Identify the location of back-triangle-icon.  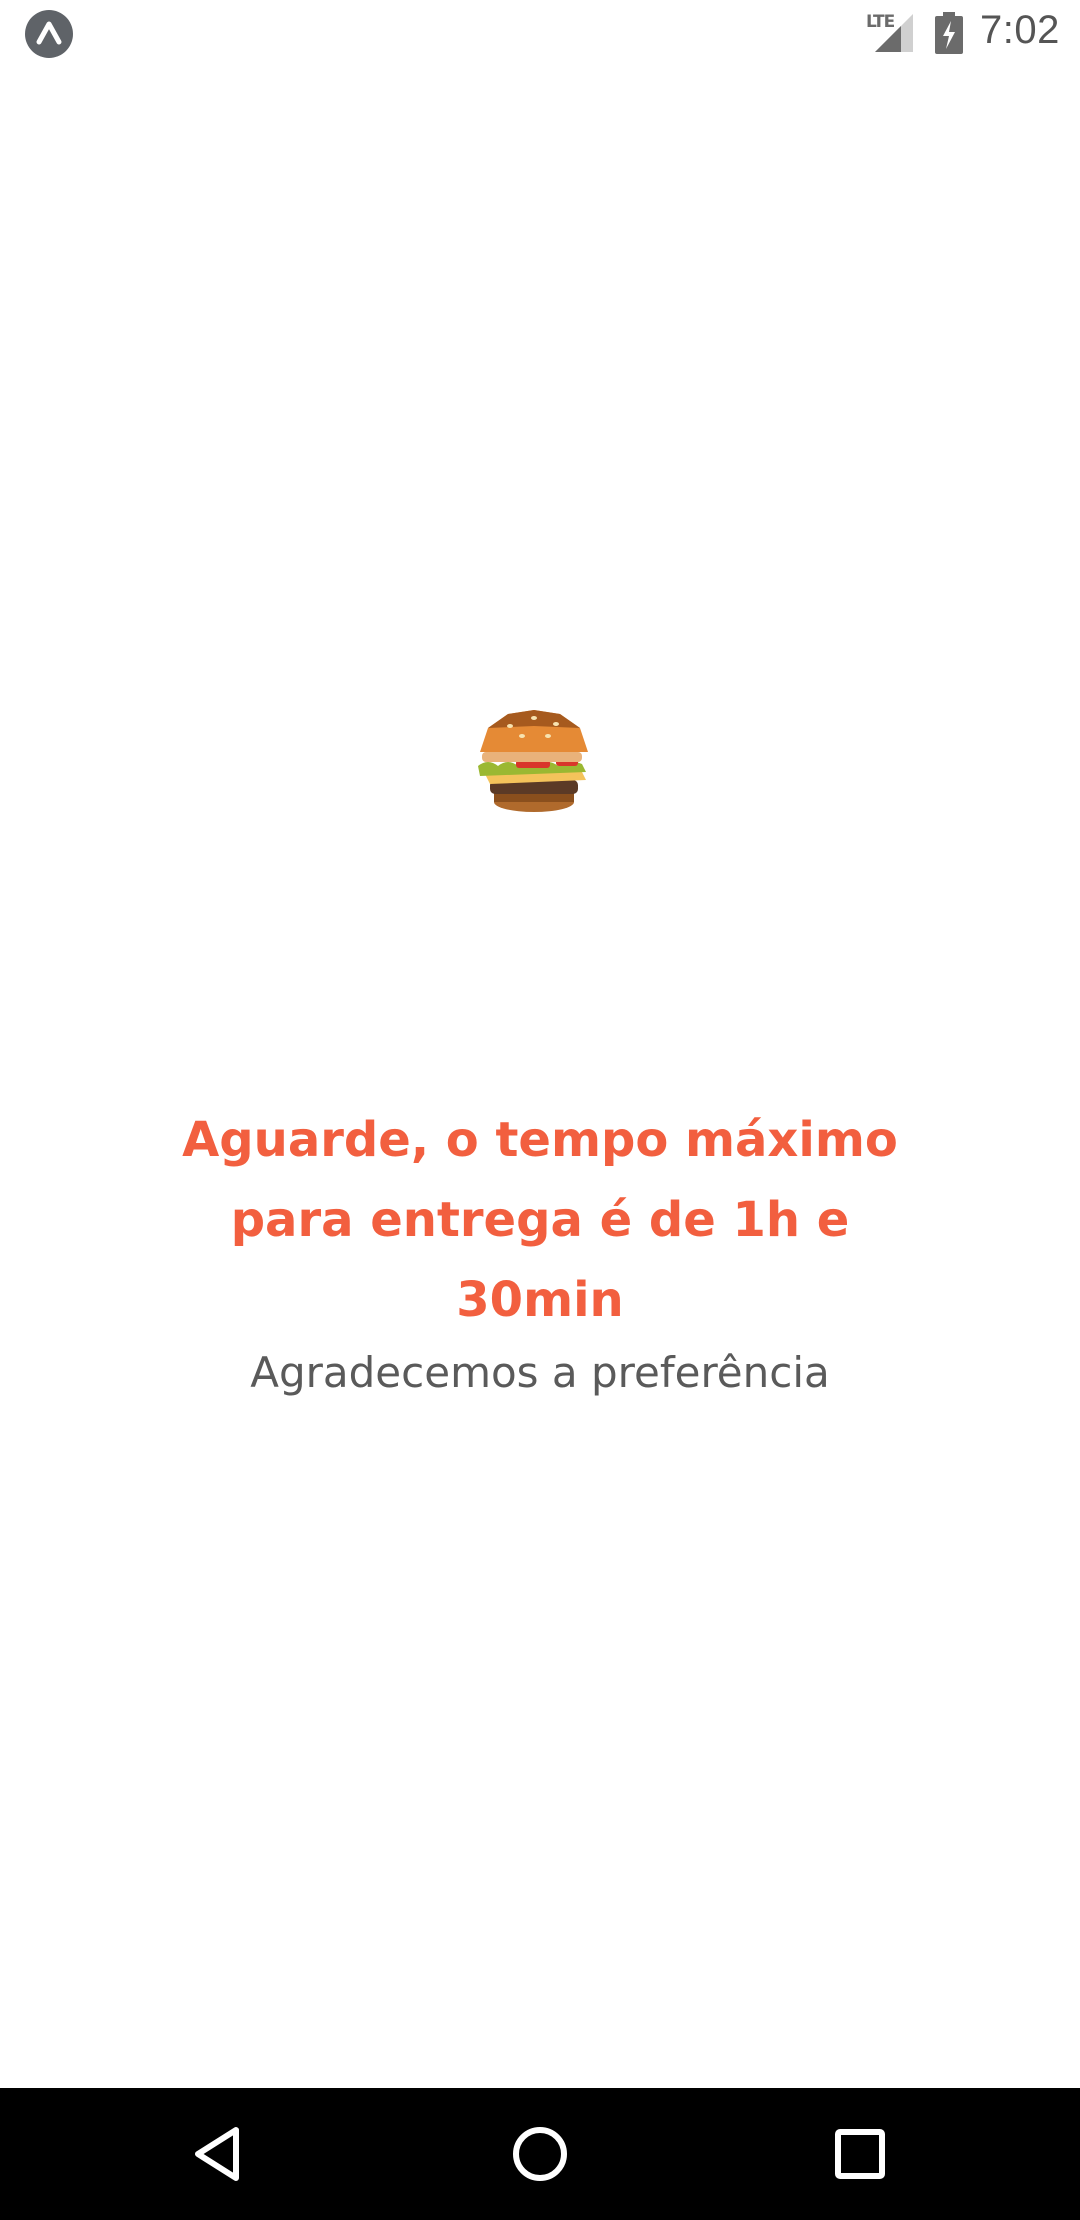
(220, 2154).